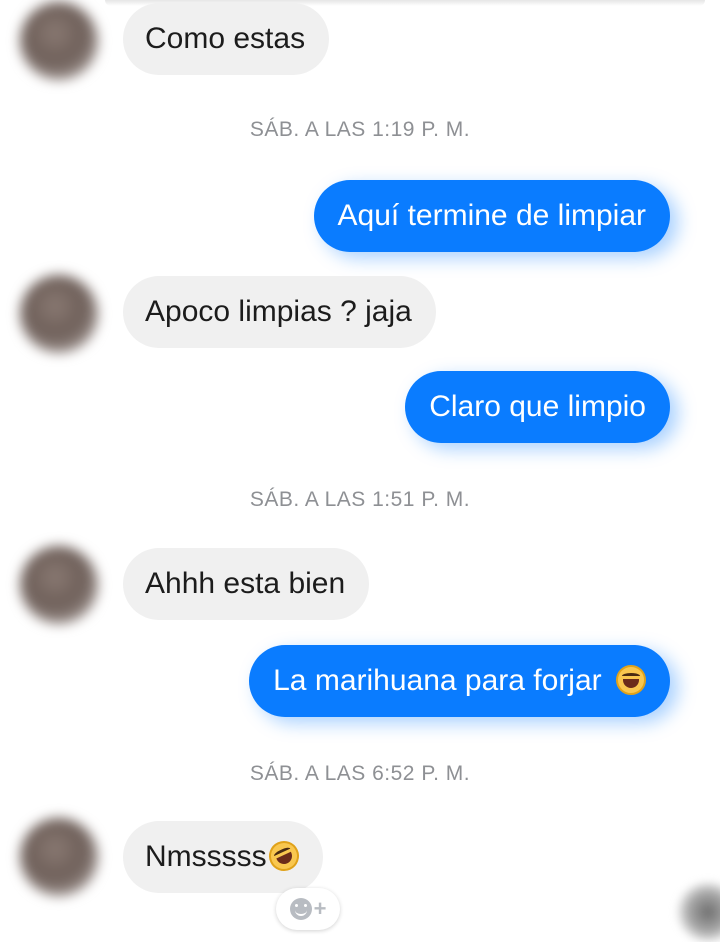 This screenshot has height=942, width=720. Describe the element at coordinates (206, 856) in the screenshot. I see `message-text: Nmsssss` at that location.